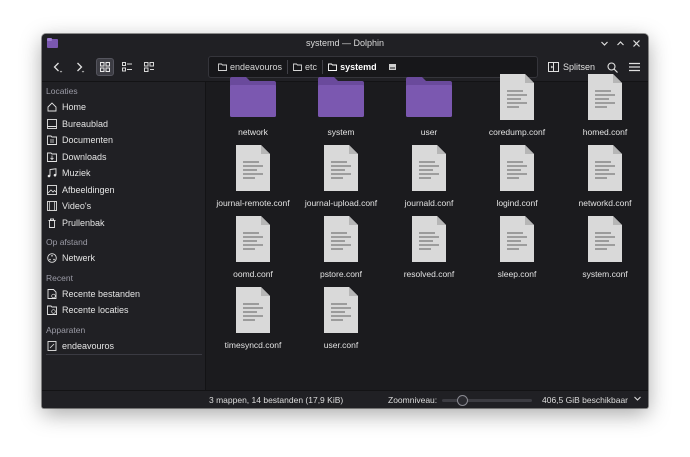 Image resolution: width=690 pixels, height=457 pixels. What do you see at coordinates (57, 67) in the screenshot?
I see `back-button` at bounding box center [57, 67].